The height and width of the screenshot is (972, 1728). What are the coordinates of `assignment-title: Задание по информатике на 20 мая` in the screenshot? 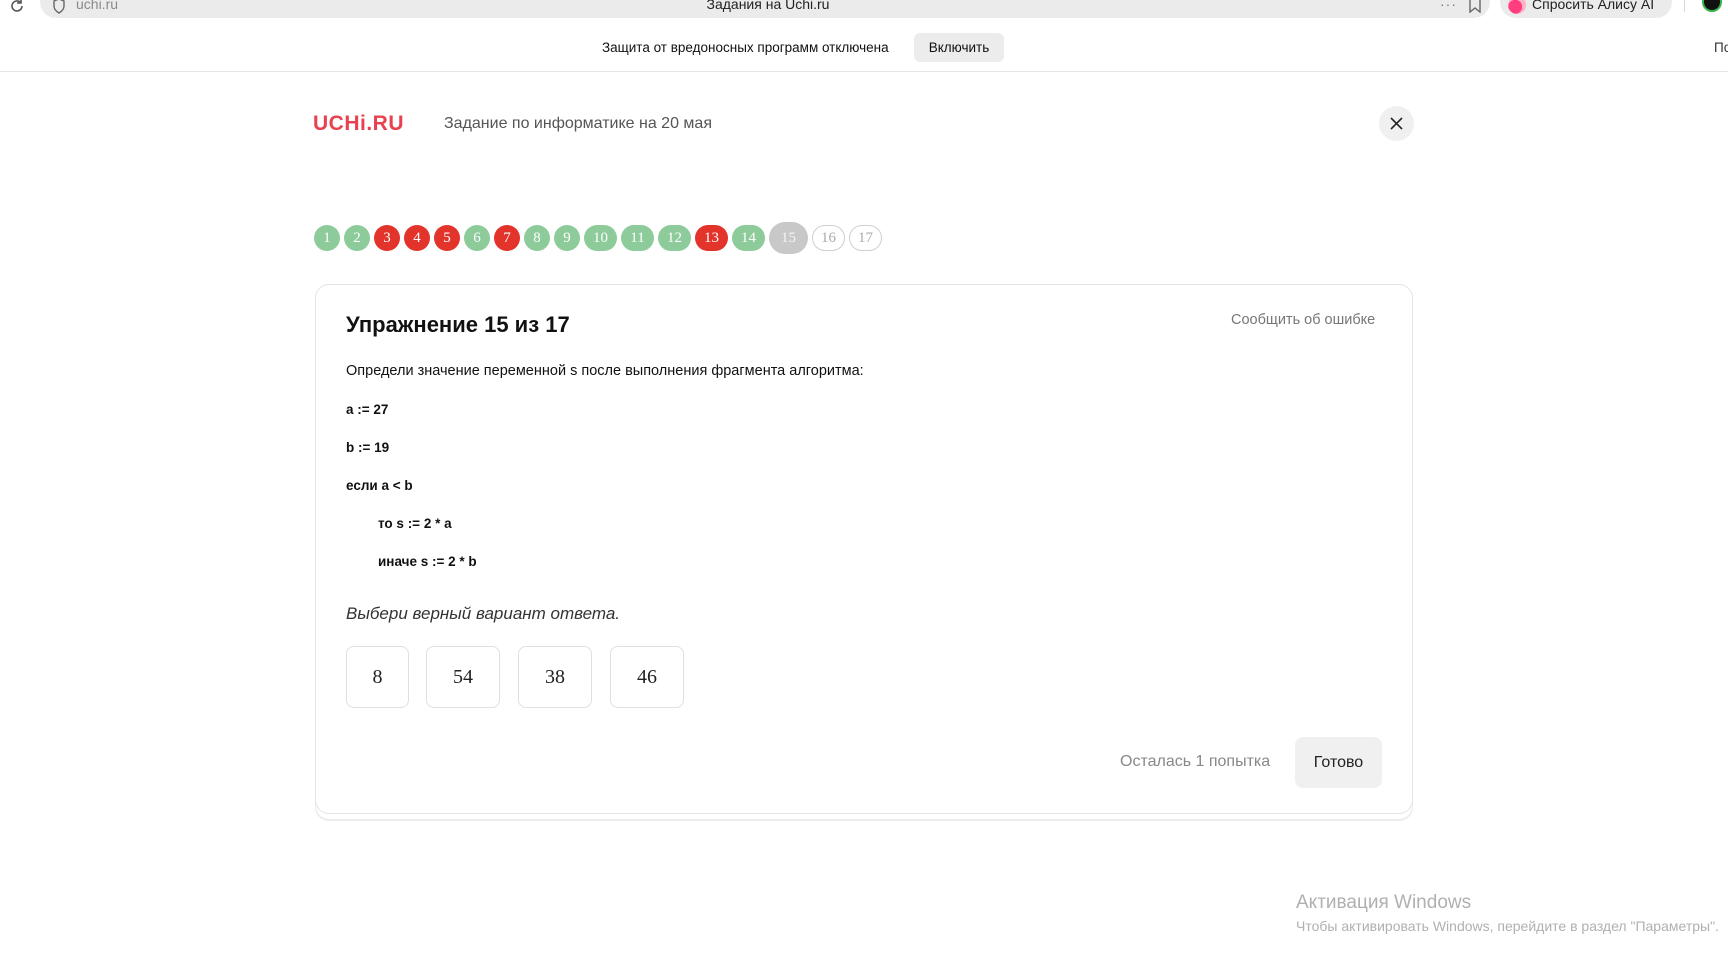 It's located at (578, 123).